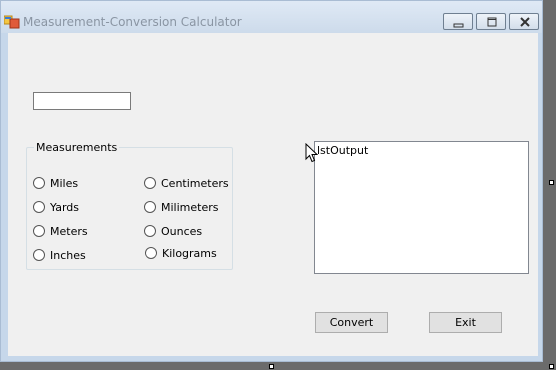 This screenshot has height=370, width=556. Describe the element at coordinates (77, 147) in the screenshot. I see `measurements-label: Measurements` at that location.